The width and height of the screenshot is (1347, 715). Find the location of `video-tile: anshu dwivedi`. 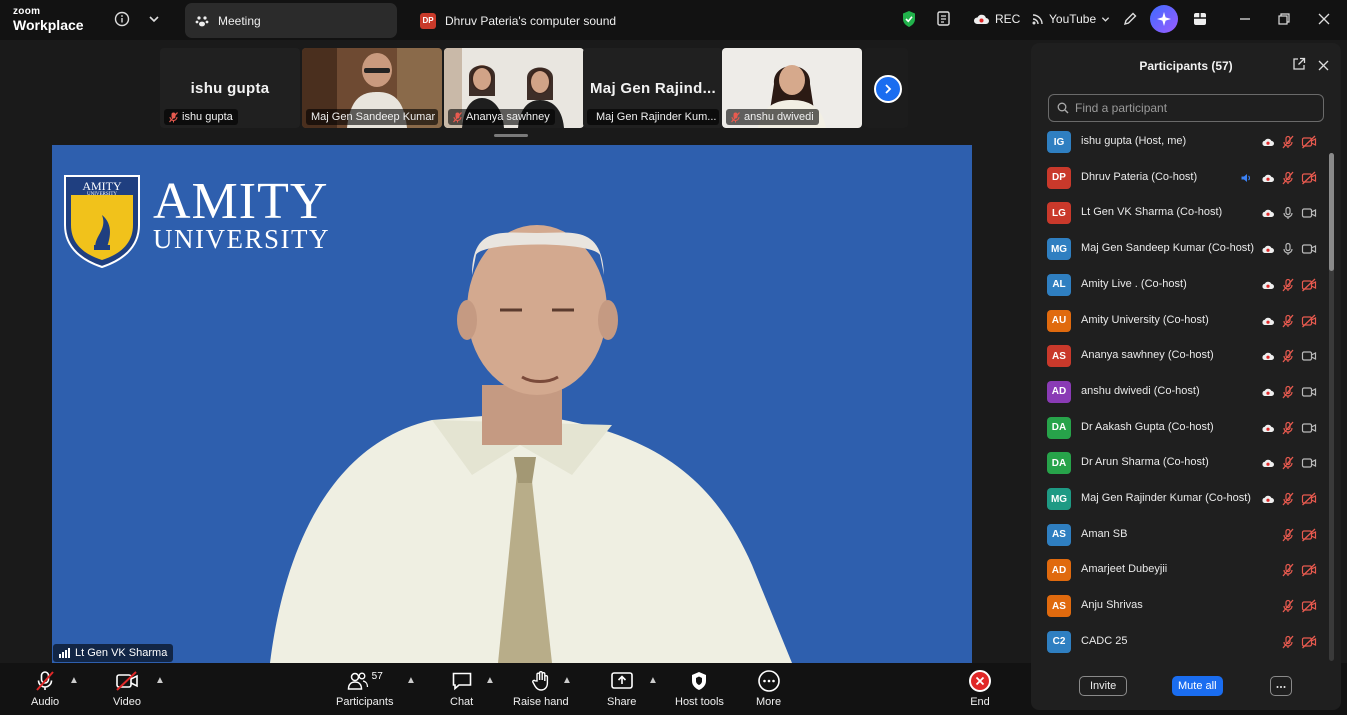

video-tile: anshu dwivedi is located at coordinates (792, 88).